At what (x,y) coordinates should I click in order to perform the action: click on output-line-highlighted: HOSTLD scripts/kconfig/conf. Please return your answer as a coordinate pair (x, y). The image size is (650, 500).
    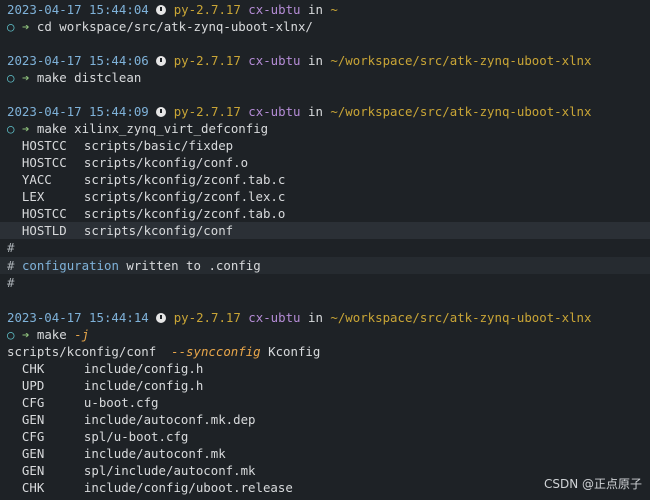
    Looking at the image, I should click on (325, 230).